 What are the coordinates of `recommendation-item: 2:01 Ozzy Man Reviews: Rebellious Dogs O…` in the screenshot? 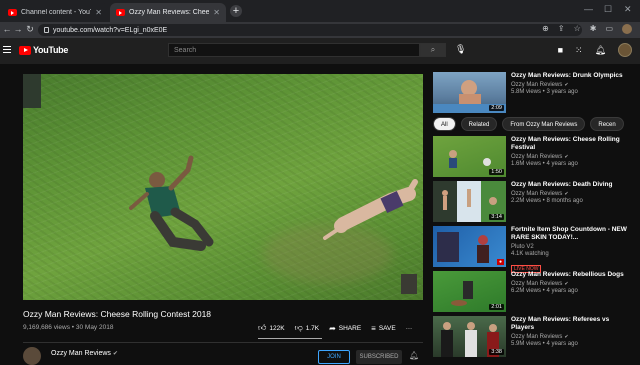 It's located at (533, 292).